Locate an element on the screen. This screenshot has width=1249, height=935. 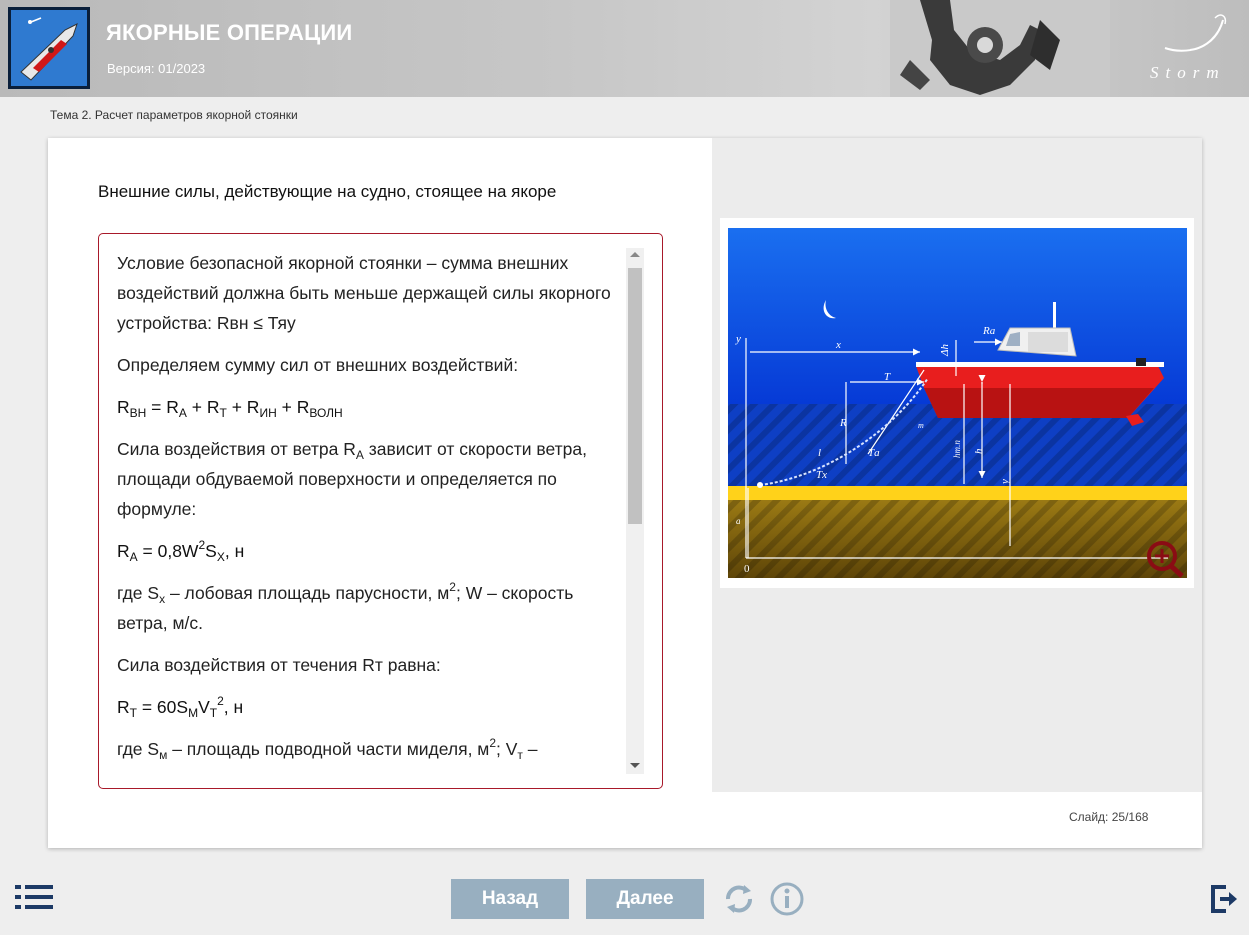
scroll-down-arrow-icon is located at coordinates (635, 765).